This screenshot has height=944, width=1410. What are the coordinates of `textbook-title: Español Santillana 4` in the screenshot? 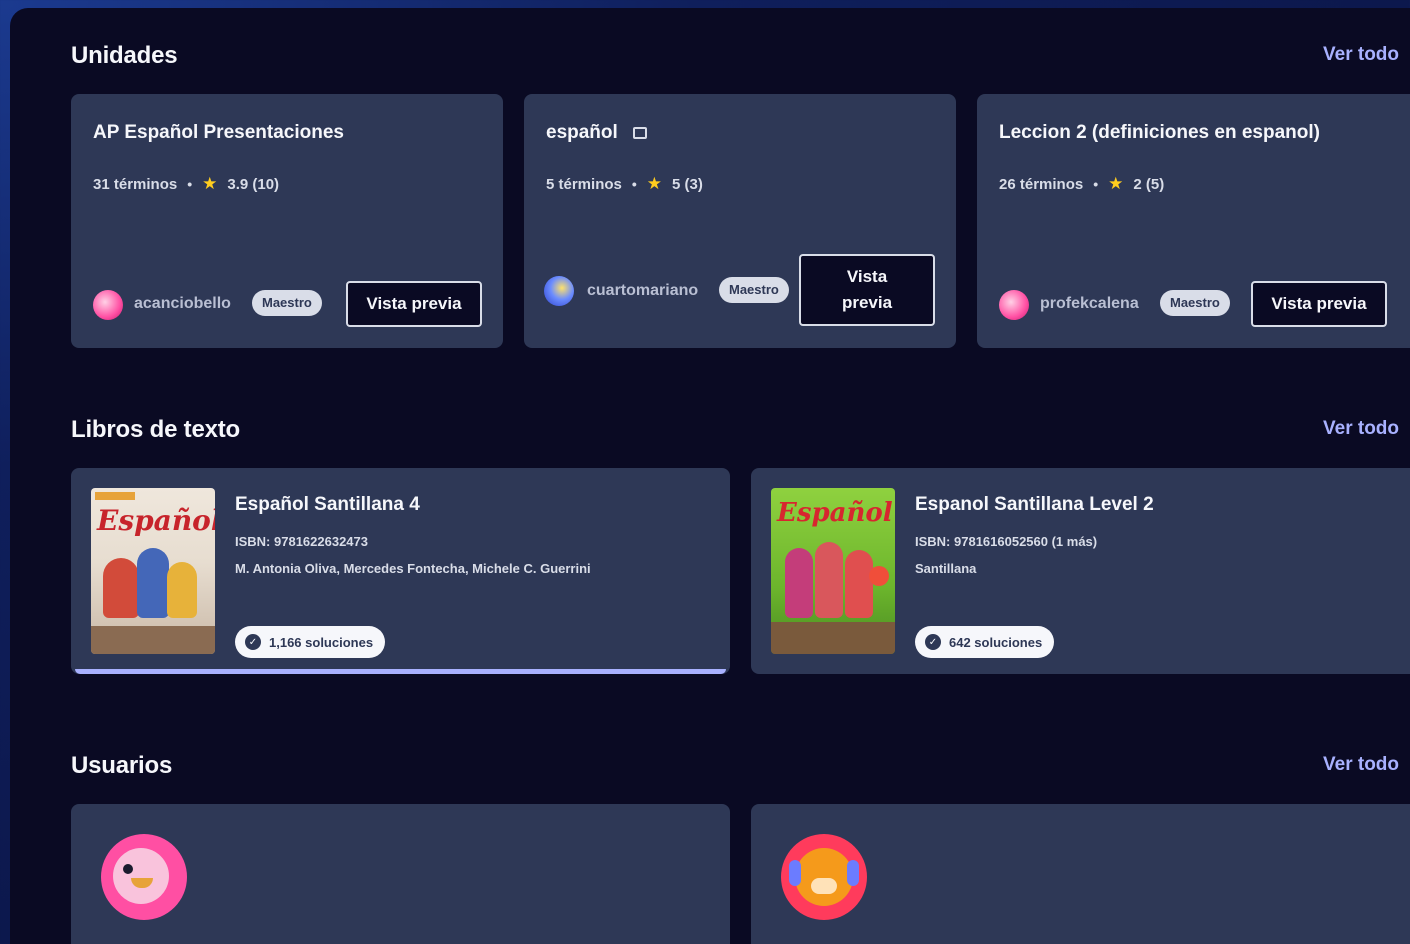 It's located at (327, 504).